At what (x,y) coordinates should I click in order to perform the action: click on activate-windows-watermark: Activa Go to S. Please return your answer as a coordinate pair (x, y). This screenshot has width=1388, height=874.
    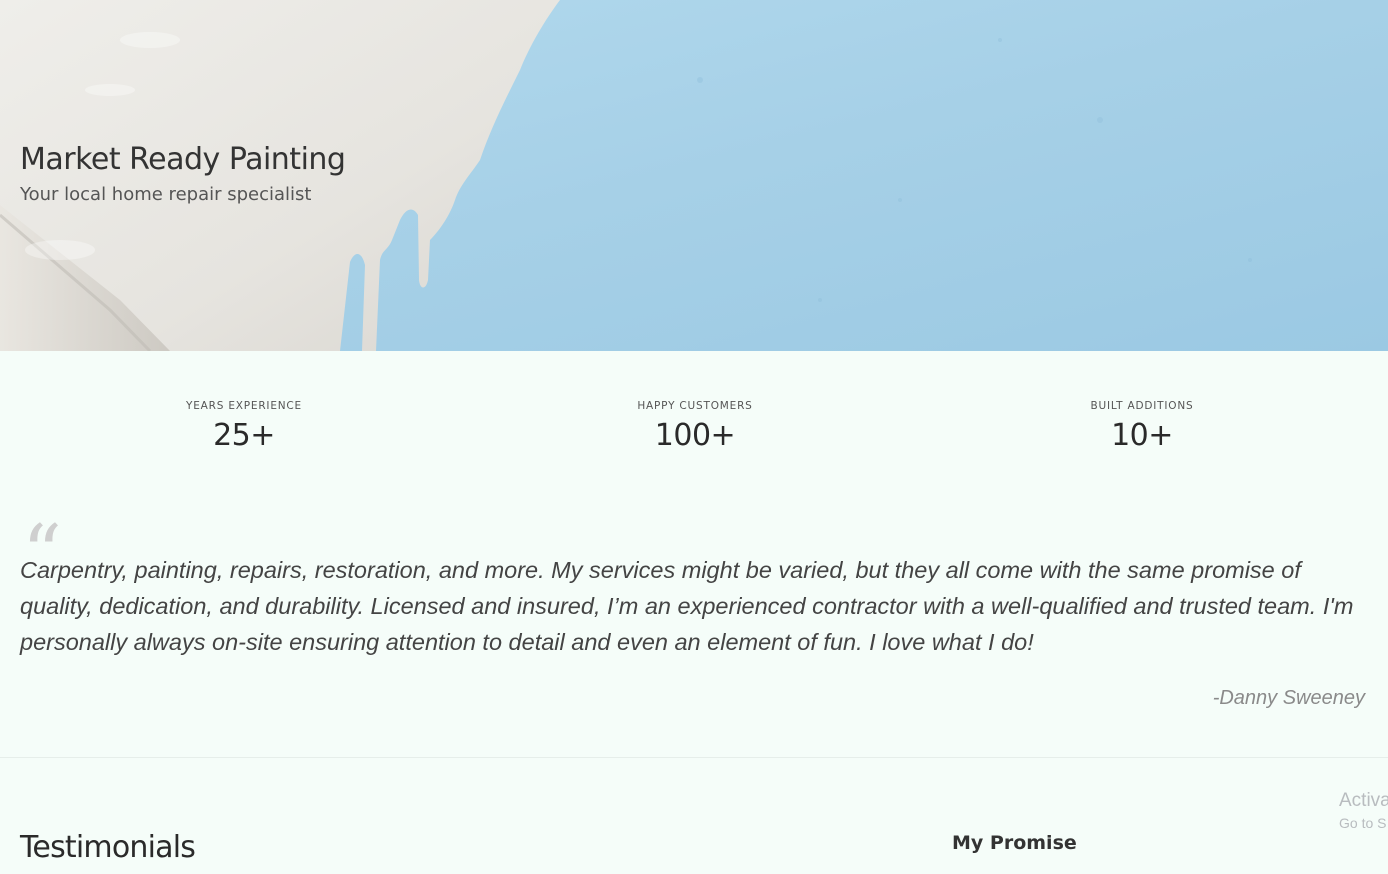
    Looking at the image, I should click on (1363, 810).